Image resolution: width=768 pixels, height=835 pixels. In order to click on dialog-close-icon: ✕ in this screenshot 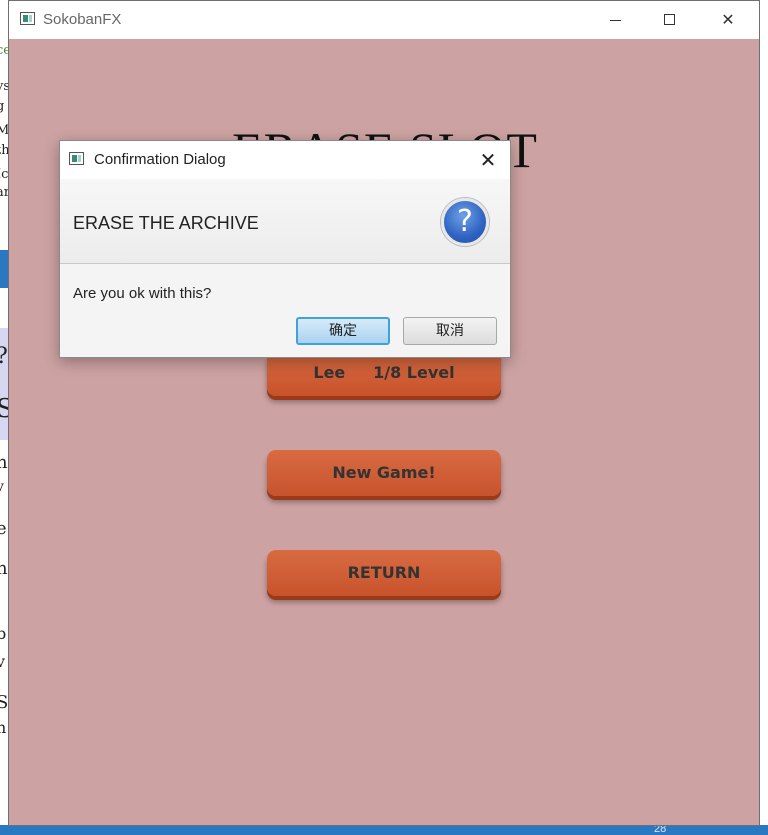, I will do `click(488, 160)`.